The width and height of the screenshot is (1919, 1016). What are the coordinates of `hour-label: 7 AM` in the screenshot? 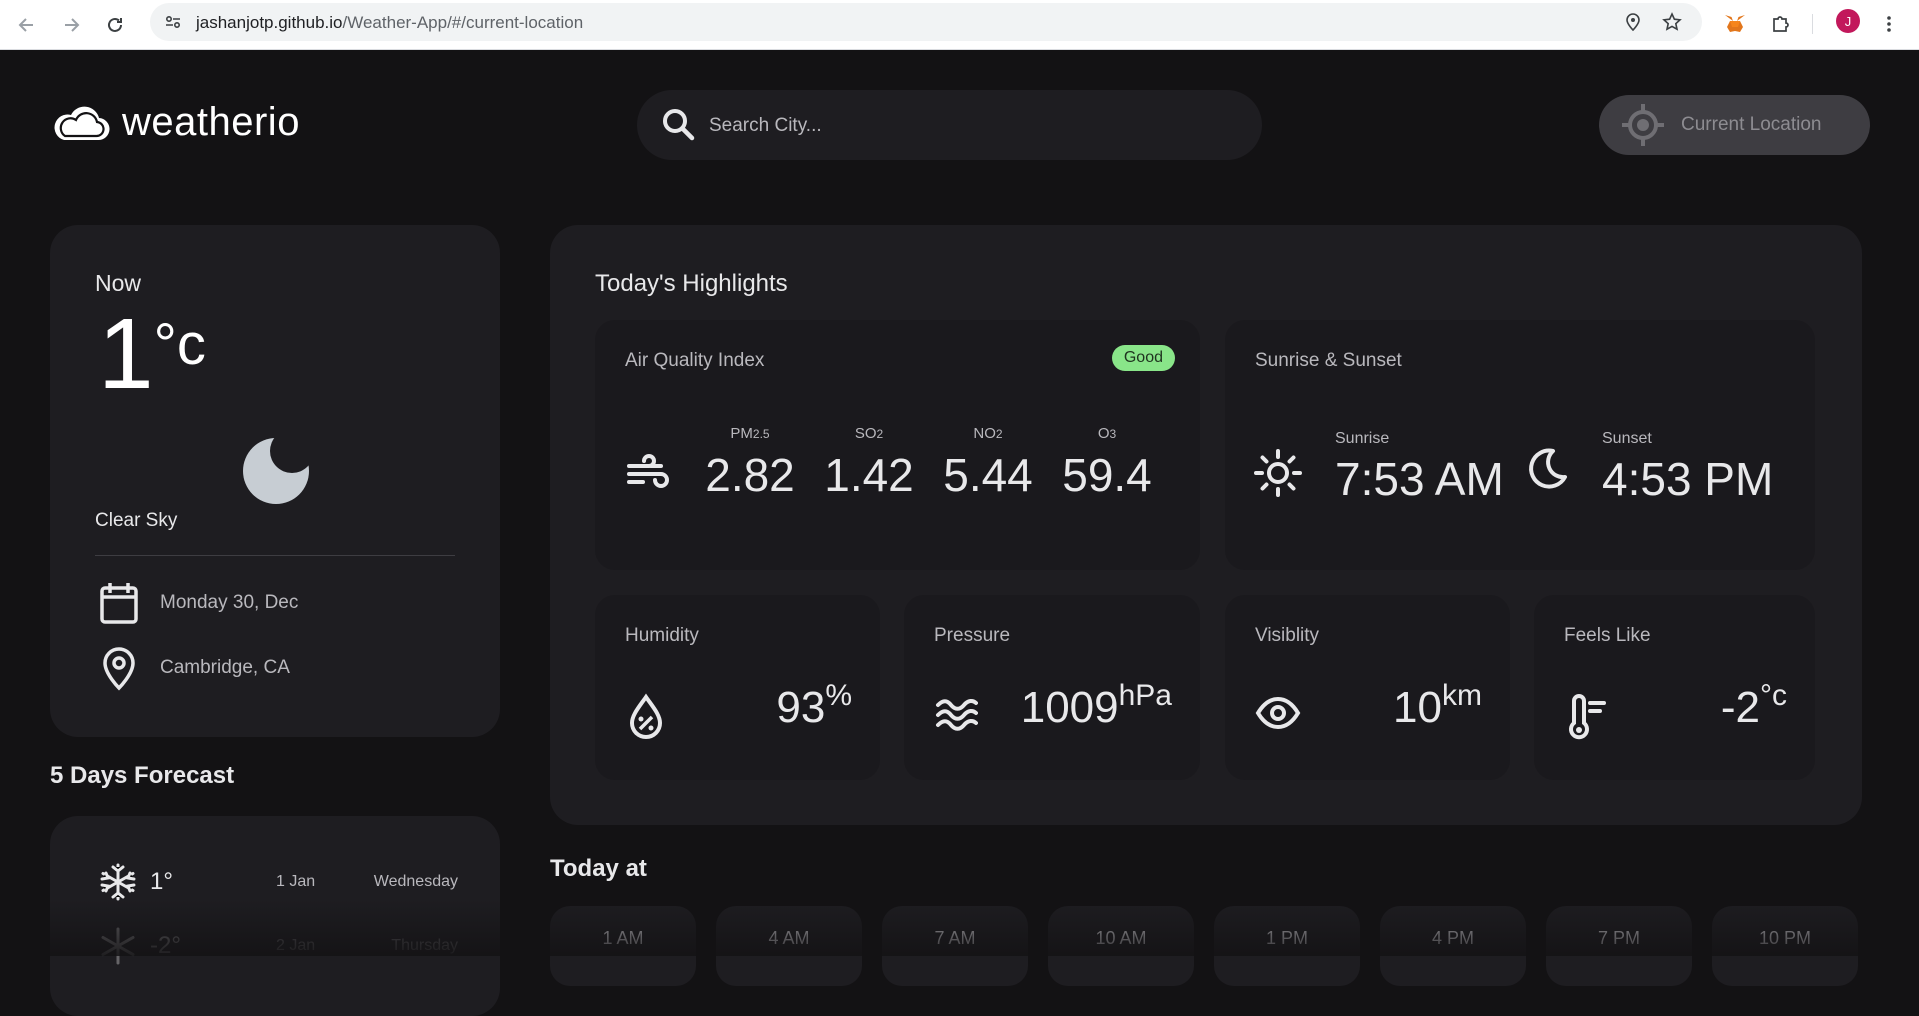 It's located at (955, 938).